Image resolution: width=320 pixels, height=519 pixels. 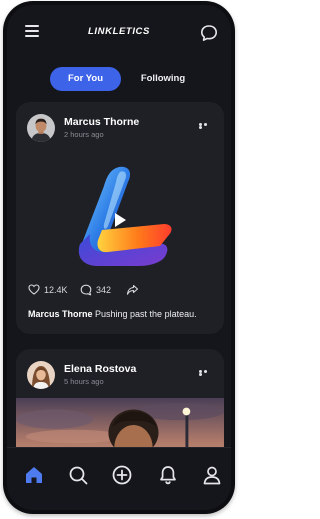 What do you see at coordinates (101, 122) in the screenshot?
I see `post-author: Marcus Thorne` at bounding box center [101, 122].